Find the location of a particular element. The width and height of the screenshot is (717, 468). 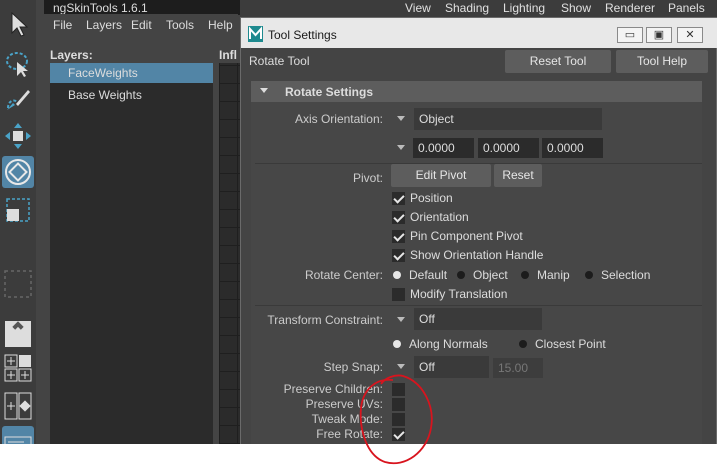

separator is located at coordinates (478, 305).